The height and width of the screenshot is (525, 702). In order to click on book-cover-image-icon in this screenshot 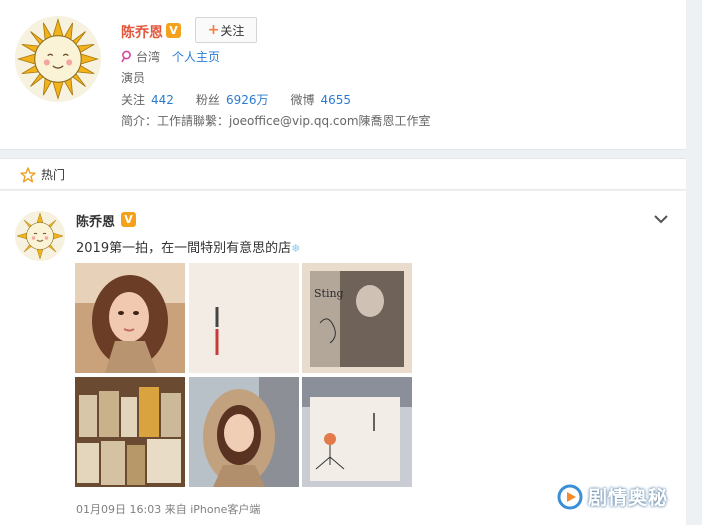, I will do `click(357, 432)`.